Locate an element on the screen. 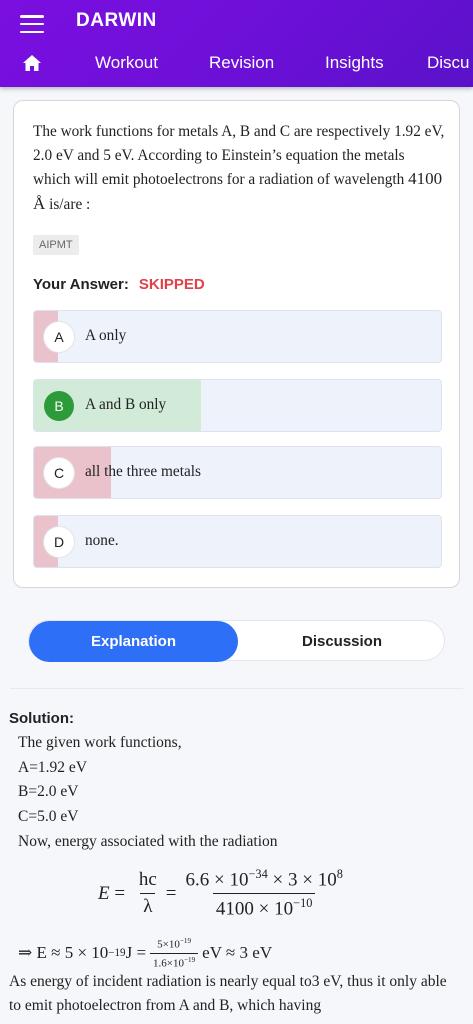  option-d-text: none. is located at coordinates (102, 540).